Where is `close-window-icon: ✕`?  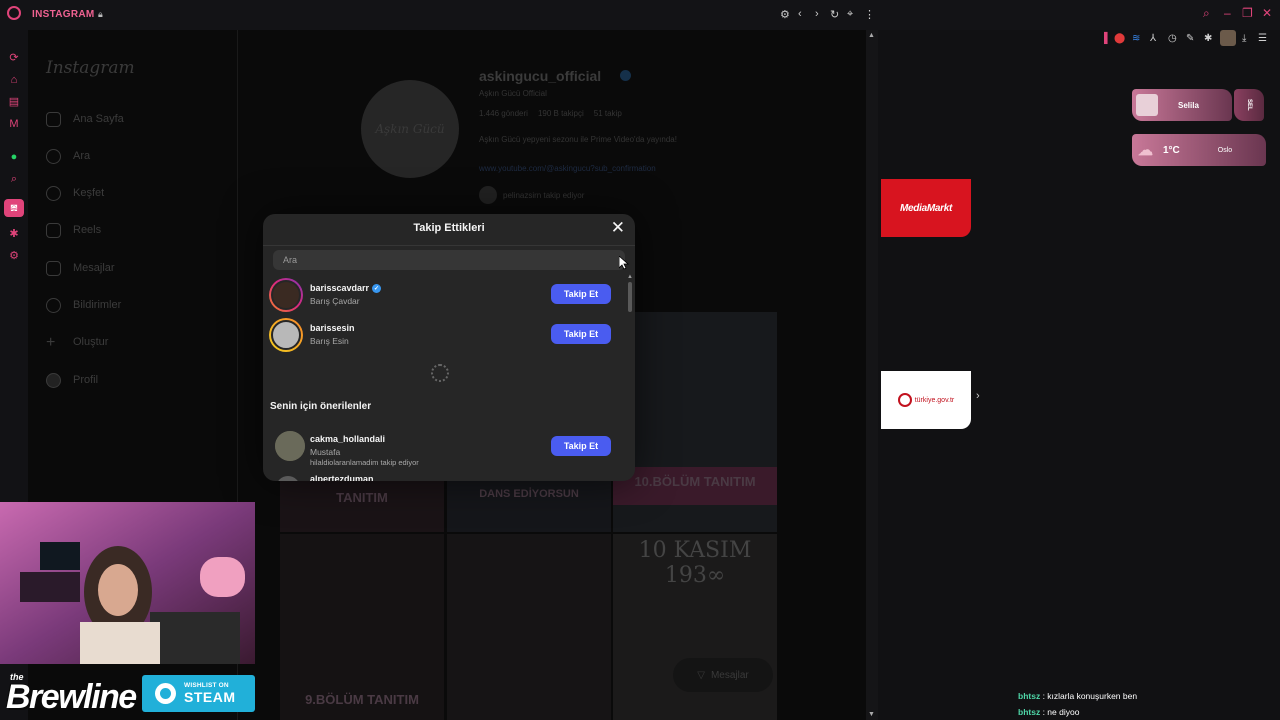 close-window-icon: ✕ is located at coordinates (1267, 13).